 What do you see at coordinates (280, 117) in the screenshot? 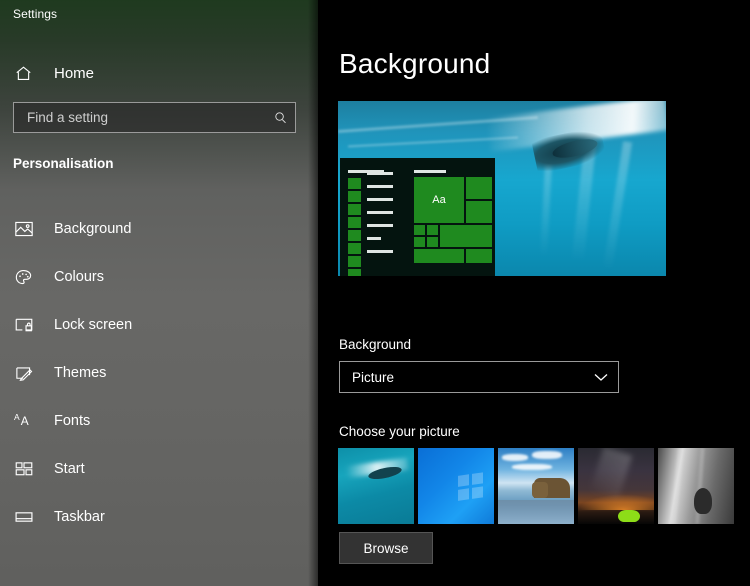
I see `search-icon` at bounding box center [280, 117].